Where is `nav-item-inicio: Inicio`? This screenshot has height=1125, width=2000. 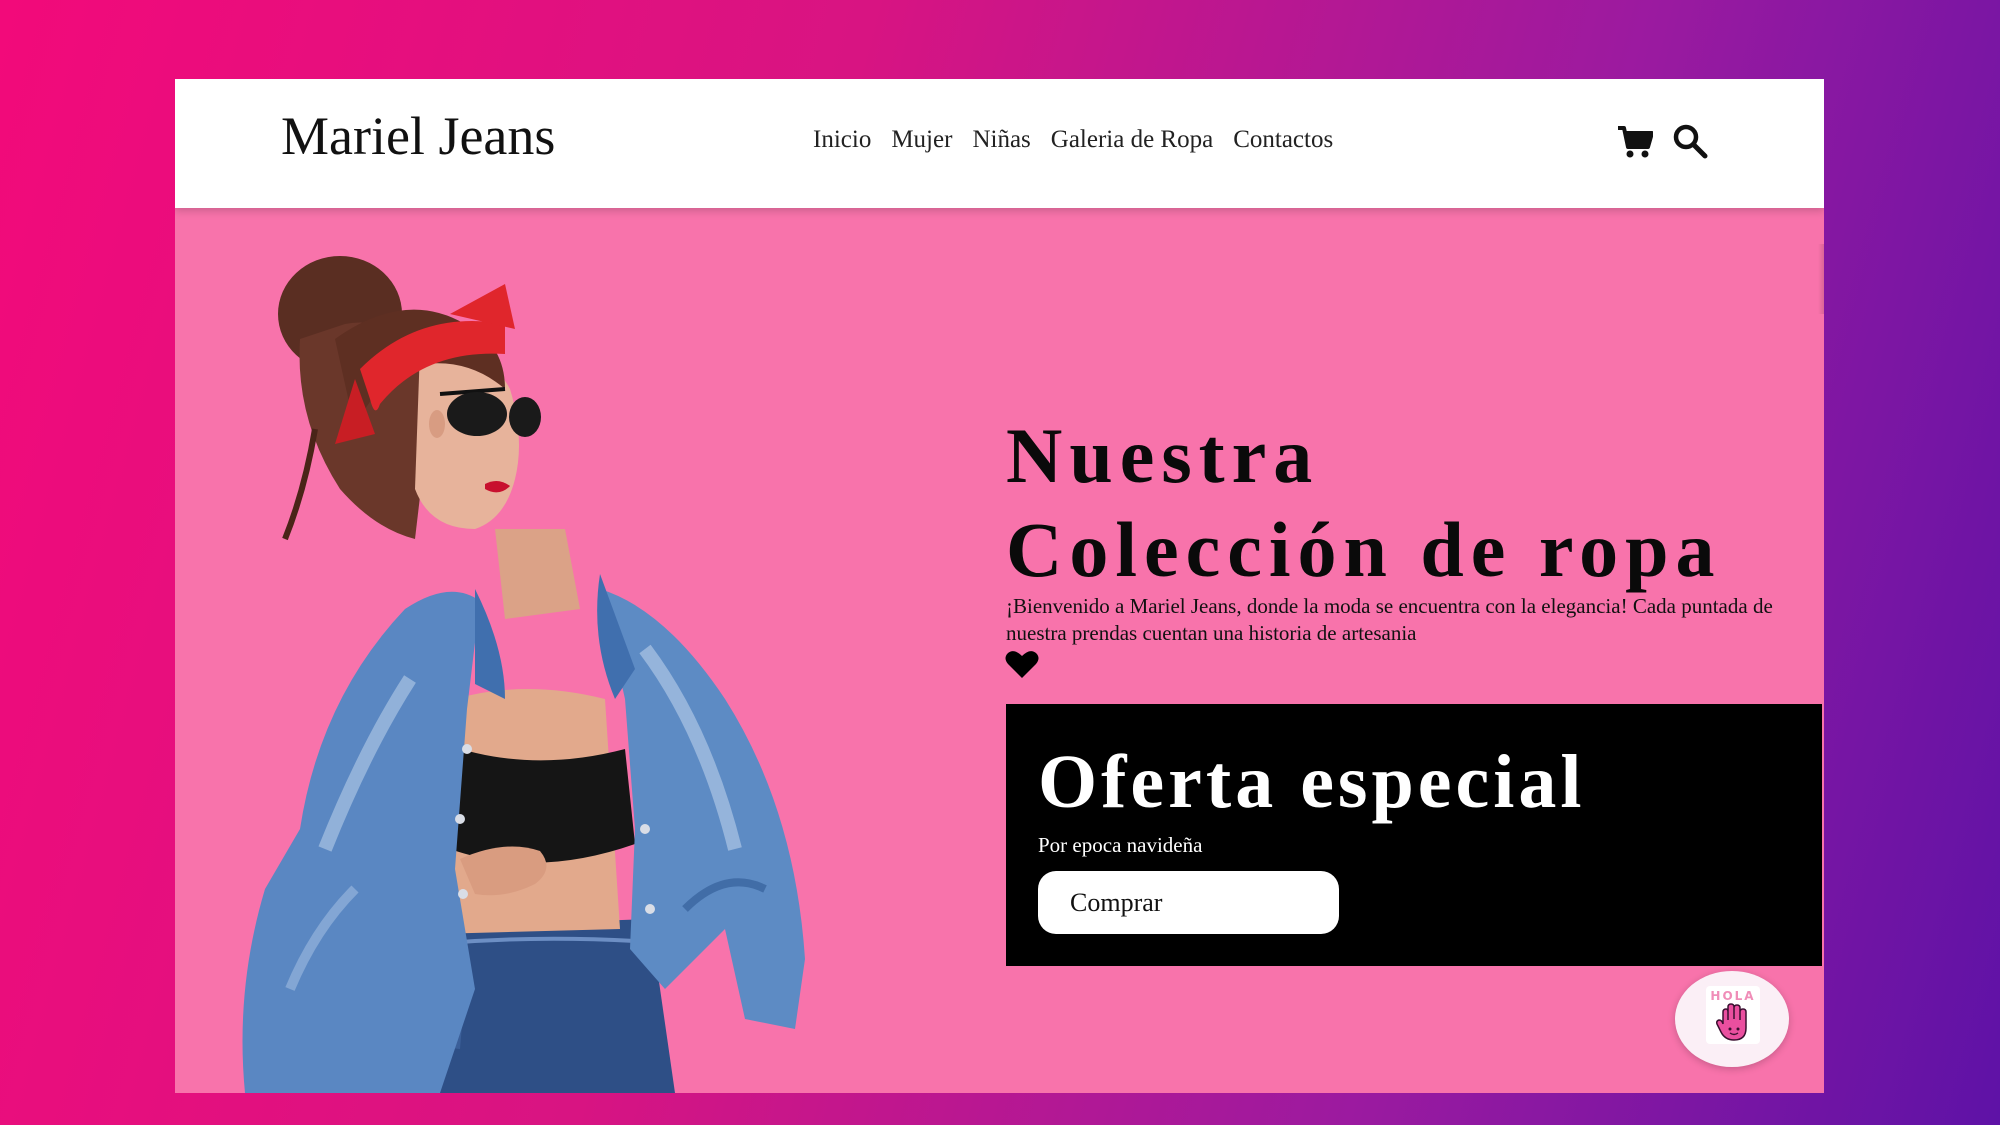 nav-item-inicio: Inicio is located at coordinates (842, 139).